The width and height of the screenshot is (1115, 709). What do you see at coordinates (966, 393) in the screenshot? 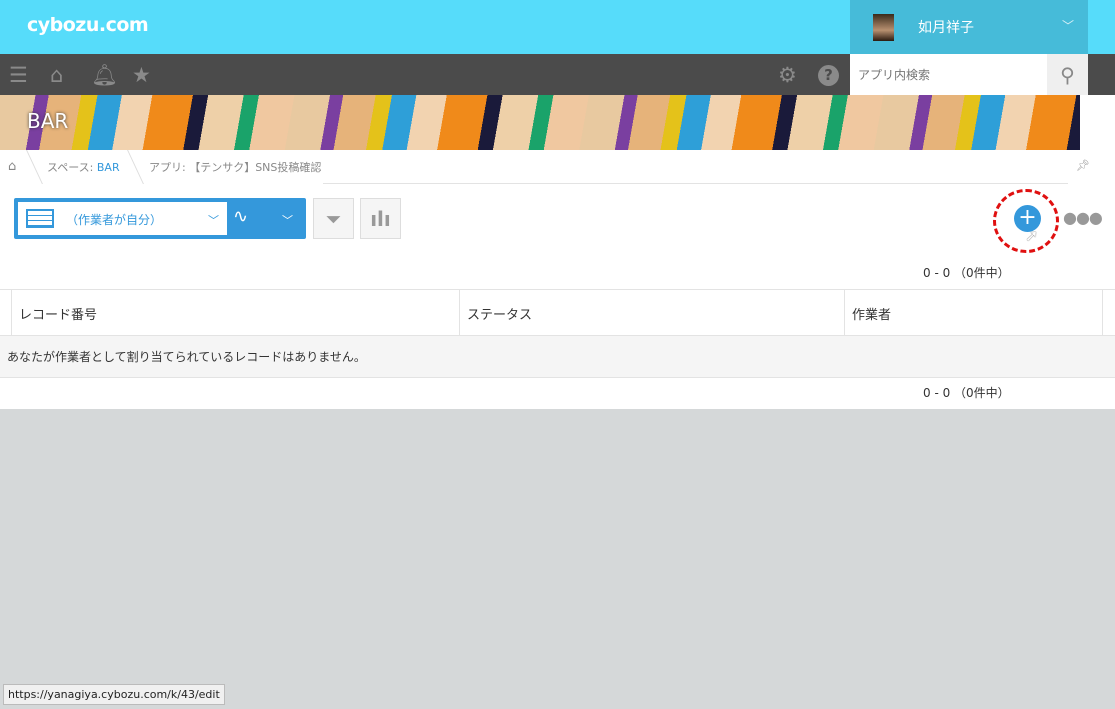
I see `pager-bottom: 0 - 0 （0件中）` at bounding box center [966, 393].